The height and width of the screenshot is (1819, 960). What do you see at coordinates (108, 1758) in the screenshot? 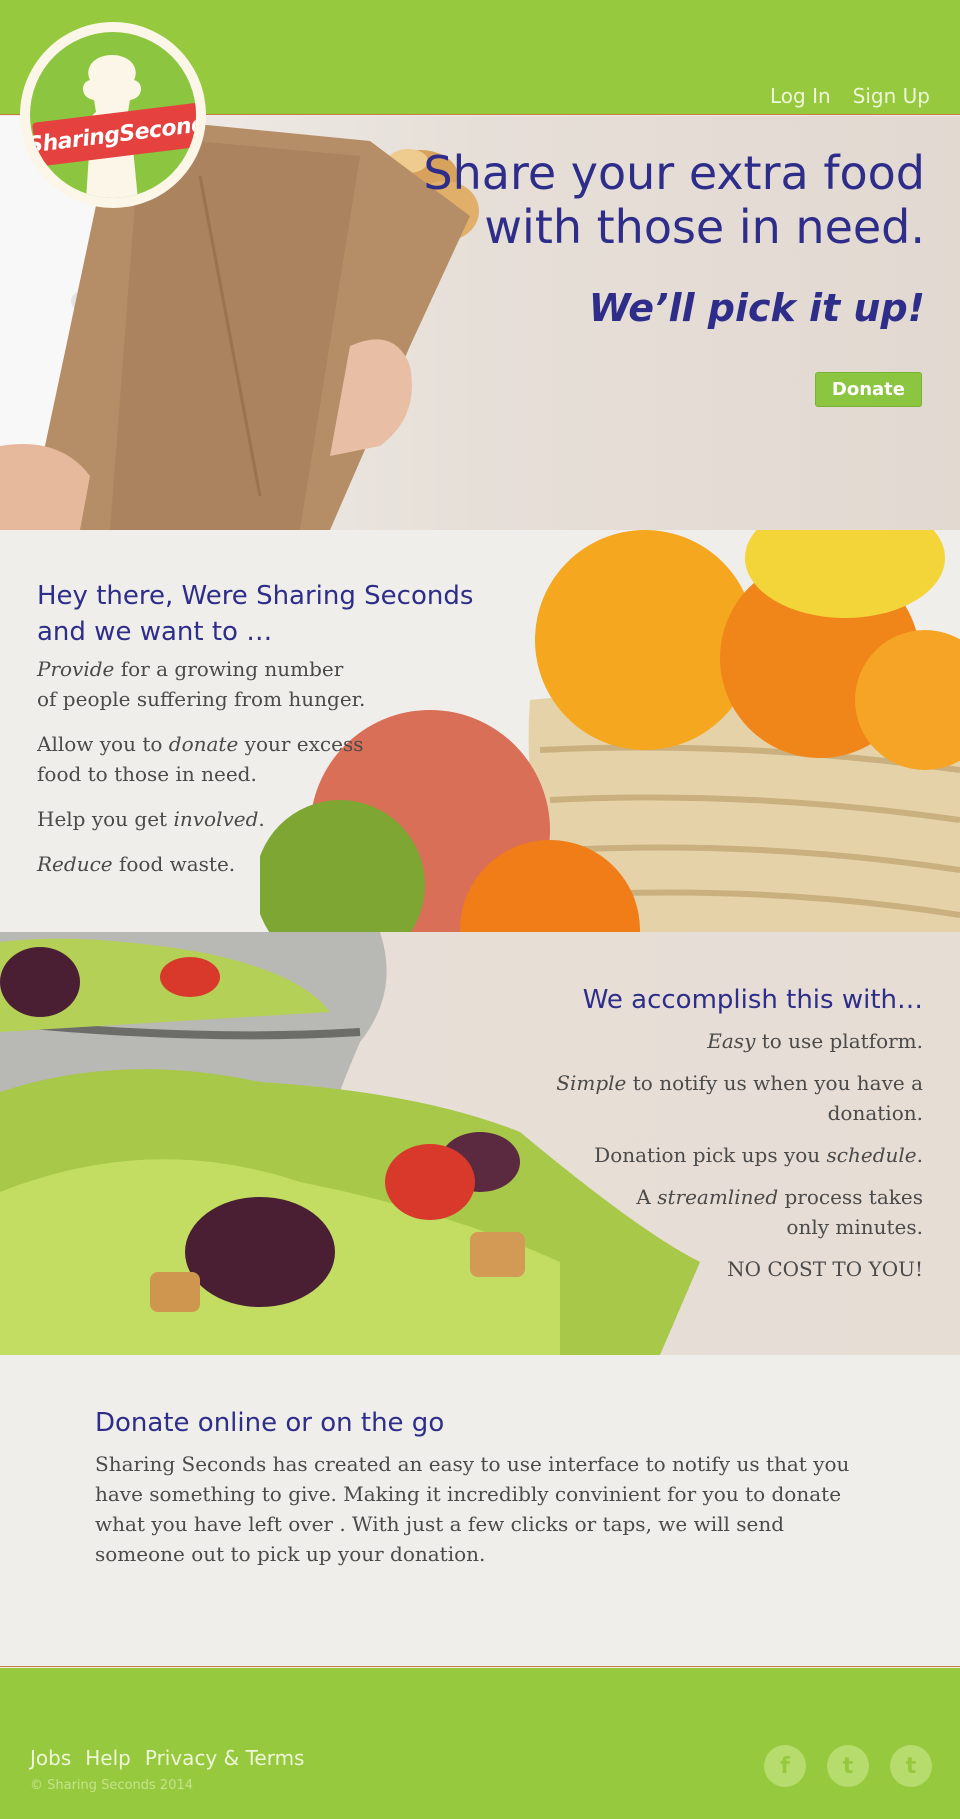
I see `footer-link-help: Help` at bounding box center [108, 1758].